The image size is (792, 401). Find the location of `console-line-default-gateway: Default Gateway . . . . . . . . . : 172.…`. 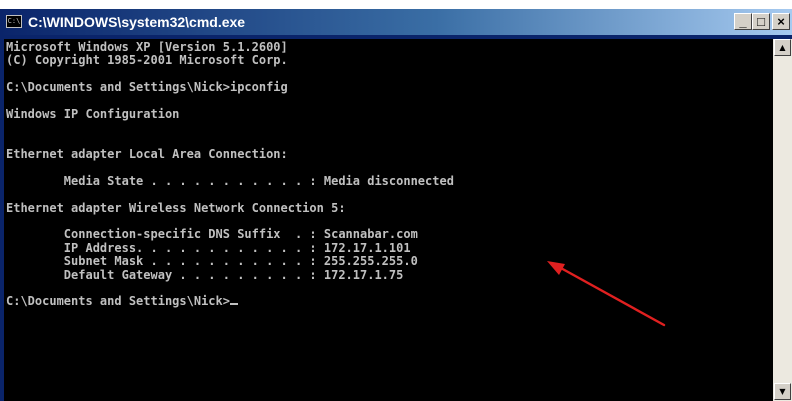

console-line-default-gateway: Default Gateway . . . . . . . . . : 172.… is located at coordinates (205, 274).